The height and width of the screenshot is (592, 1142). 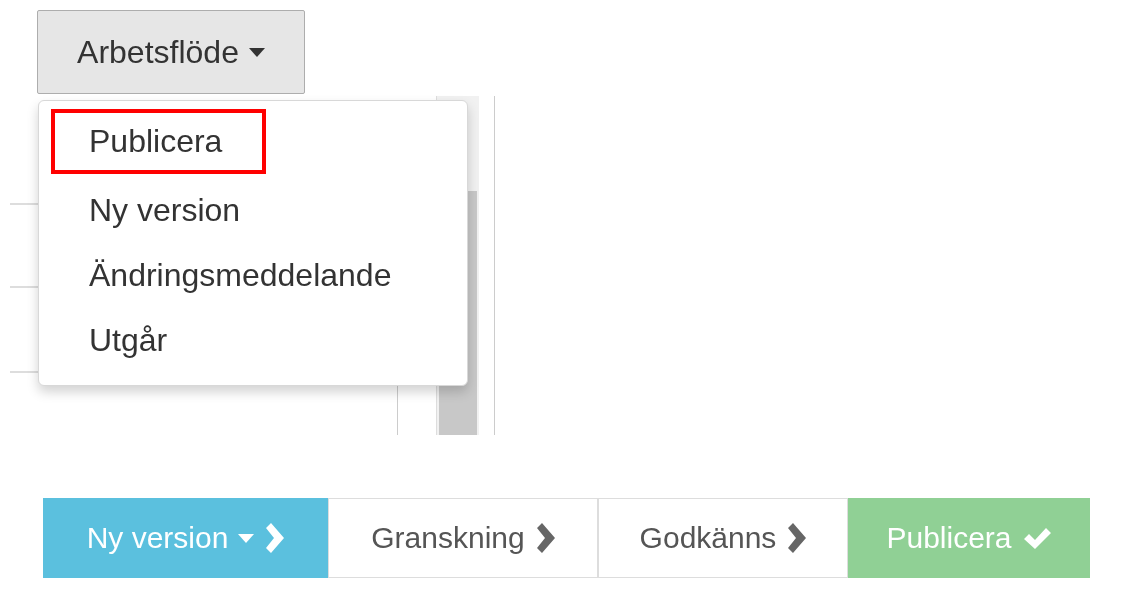 What do you see at coordinates (256, 52) in the screenshot?
I see `caret-icon` at bounding box center [256, 52].